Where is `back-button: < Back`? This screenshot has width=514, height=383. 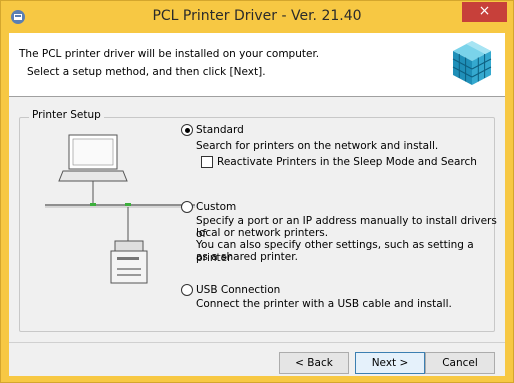
back-button: < Back is located at coordinates (314, 363).